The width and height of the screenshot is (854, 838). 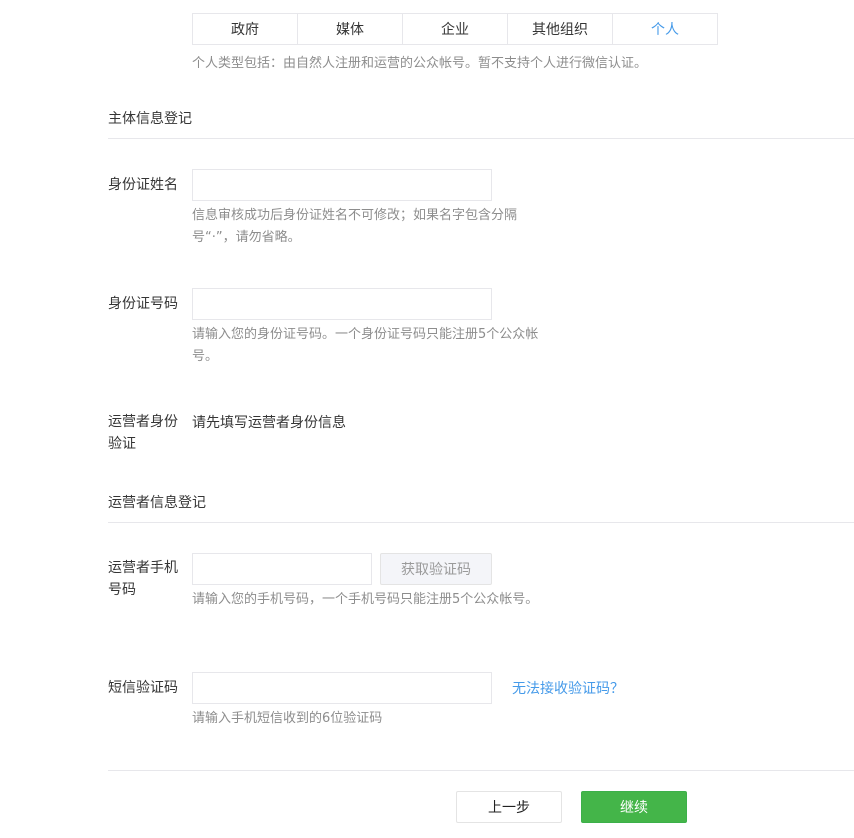 I want to click on operator-verify-label: 运营者身份验证, so click(x=143, y=433).